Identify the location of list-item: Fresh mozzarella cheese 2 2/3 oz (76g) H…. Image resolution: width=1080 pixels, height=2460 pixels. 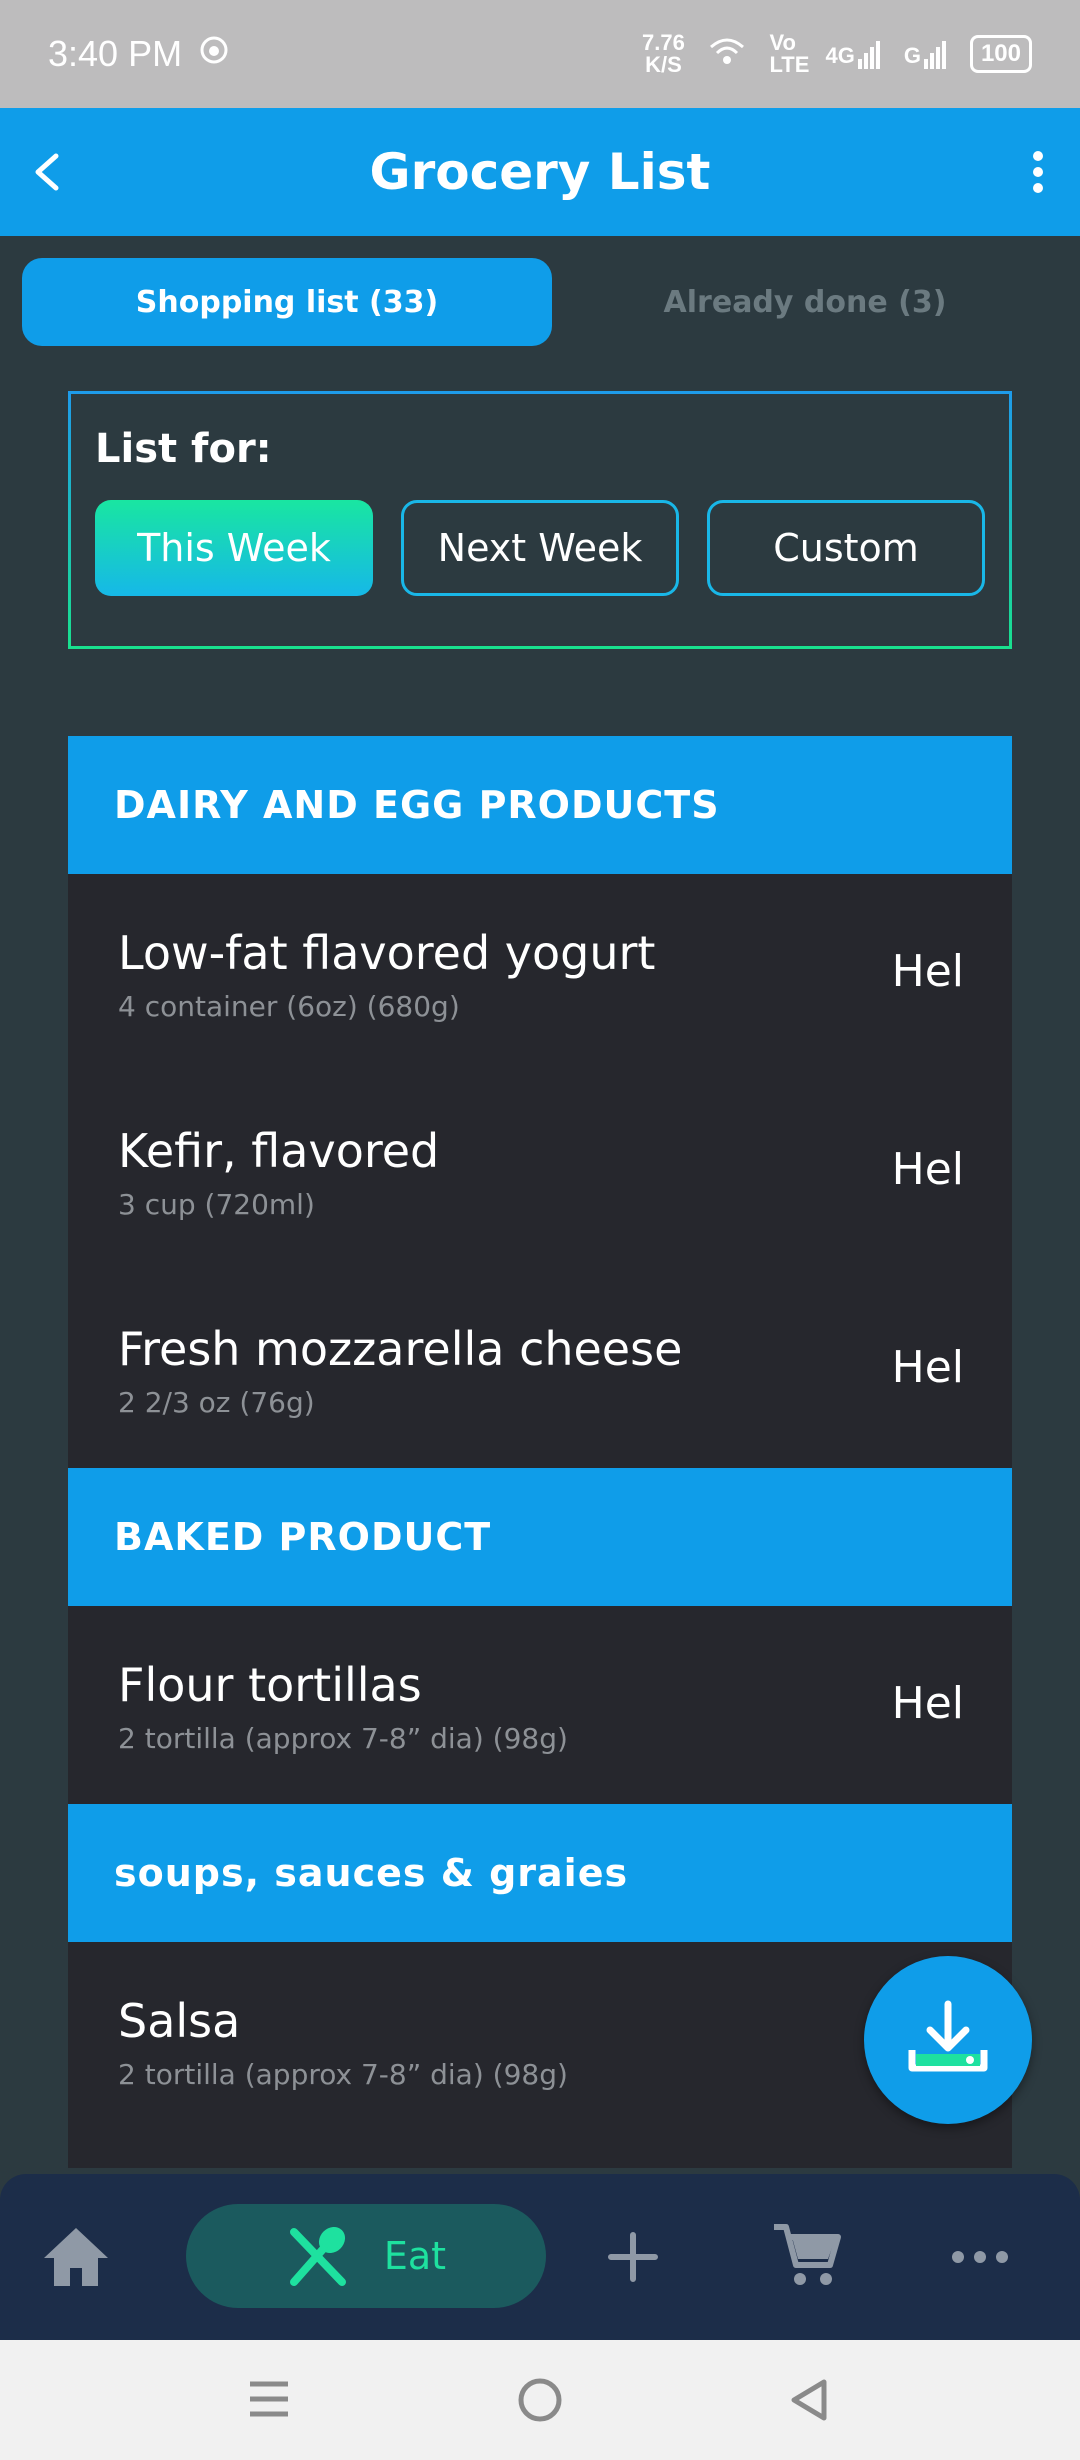
(540, 1369).